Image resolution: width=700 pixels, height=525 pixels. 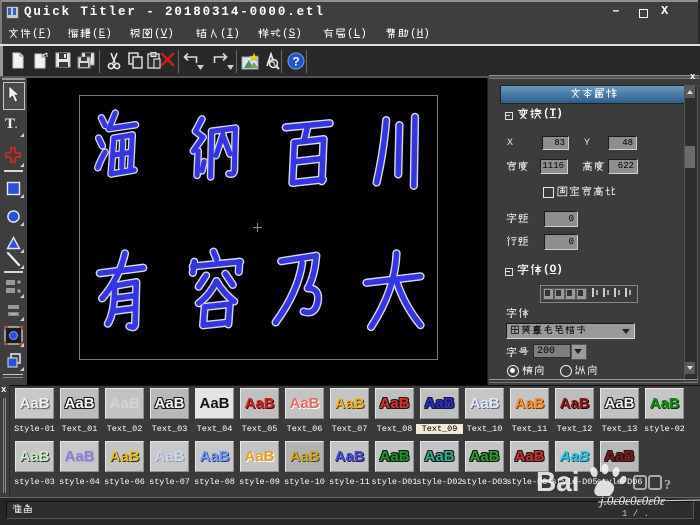 I want to click on svg-text: Bai, so click(x=558, y=481).